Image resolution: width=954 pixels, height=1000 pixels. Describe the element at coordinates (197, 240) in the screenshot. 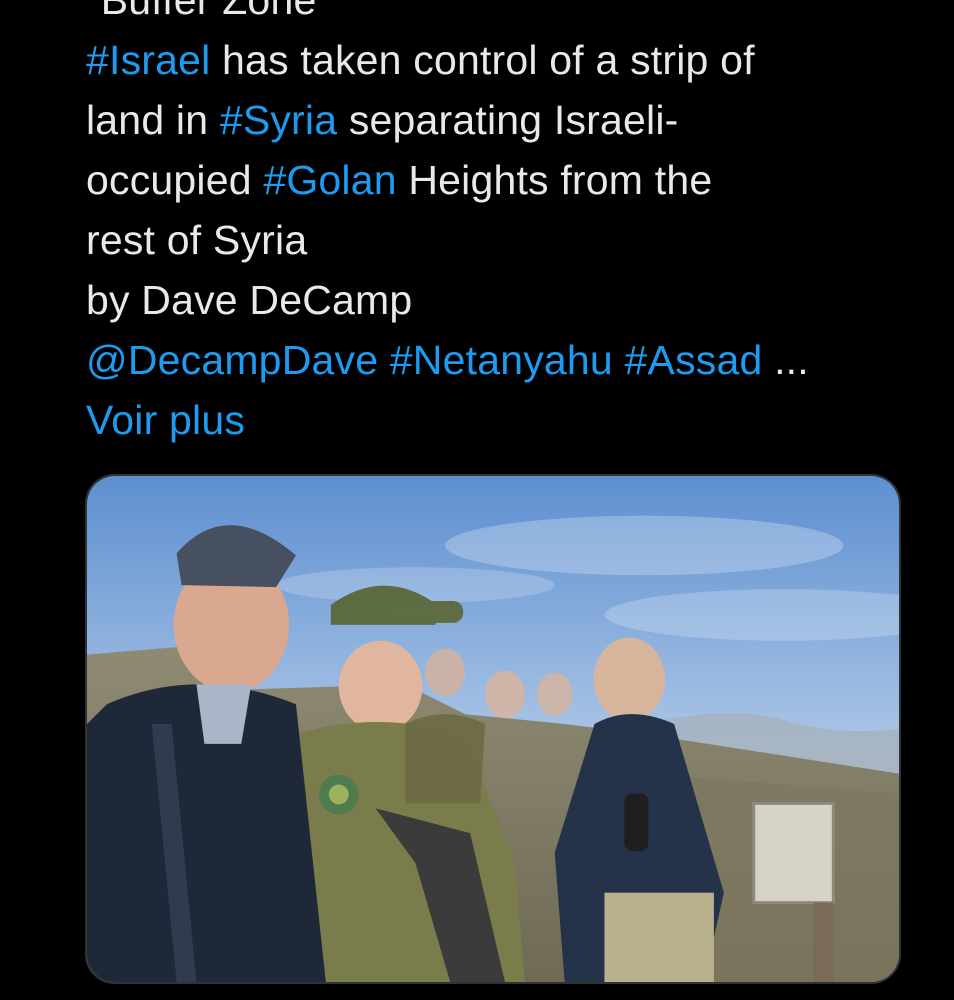

I see `tweet-text-segment: rest of Syria` at that location.